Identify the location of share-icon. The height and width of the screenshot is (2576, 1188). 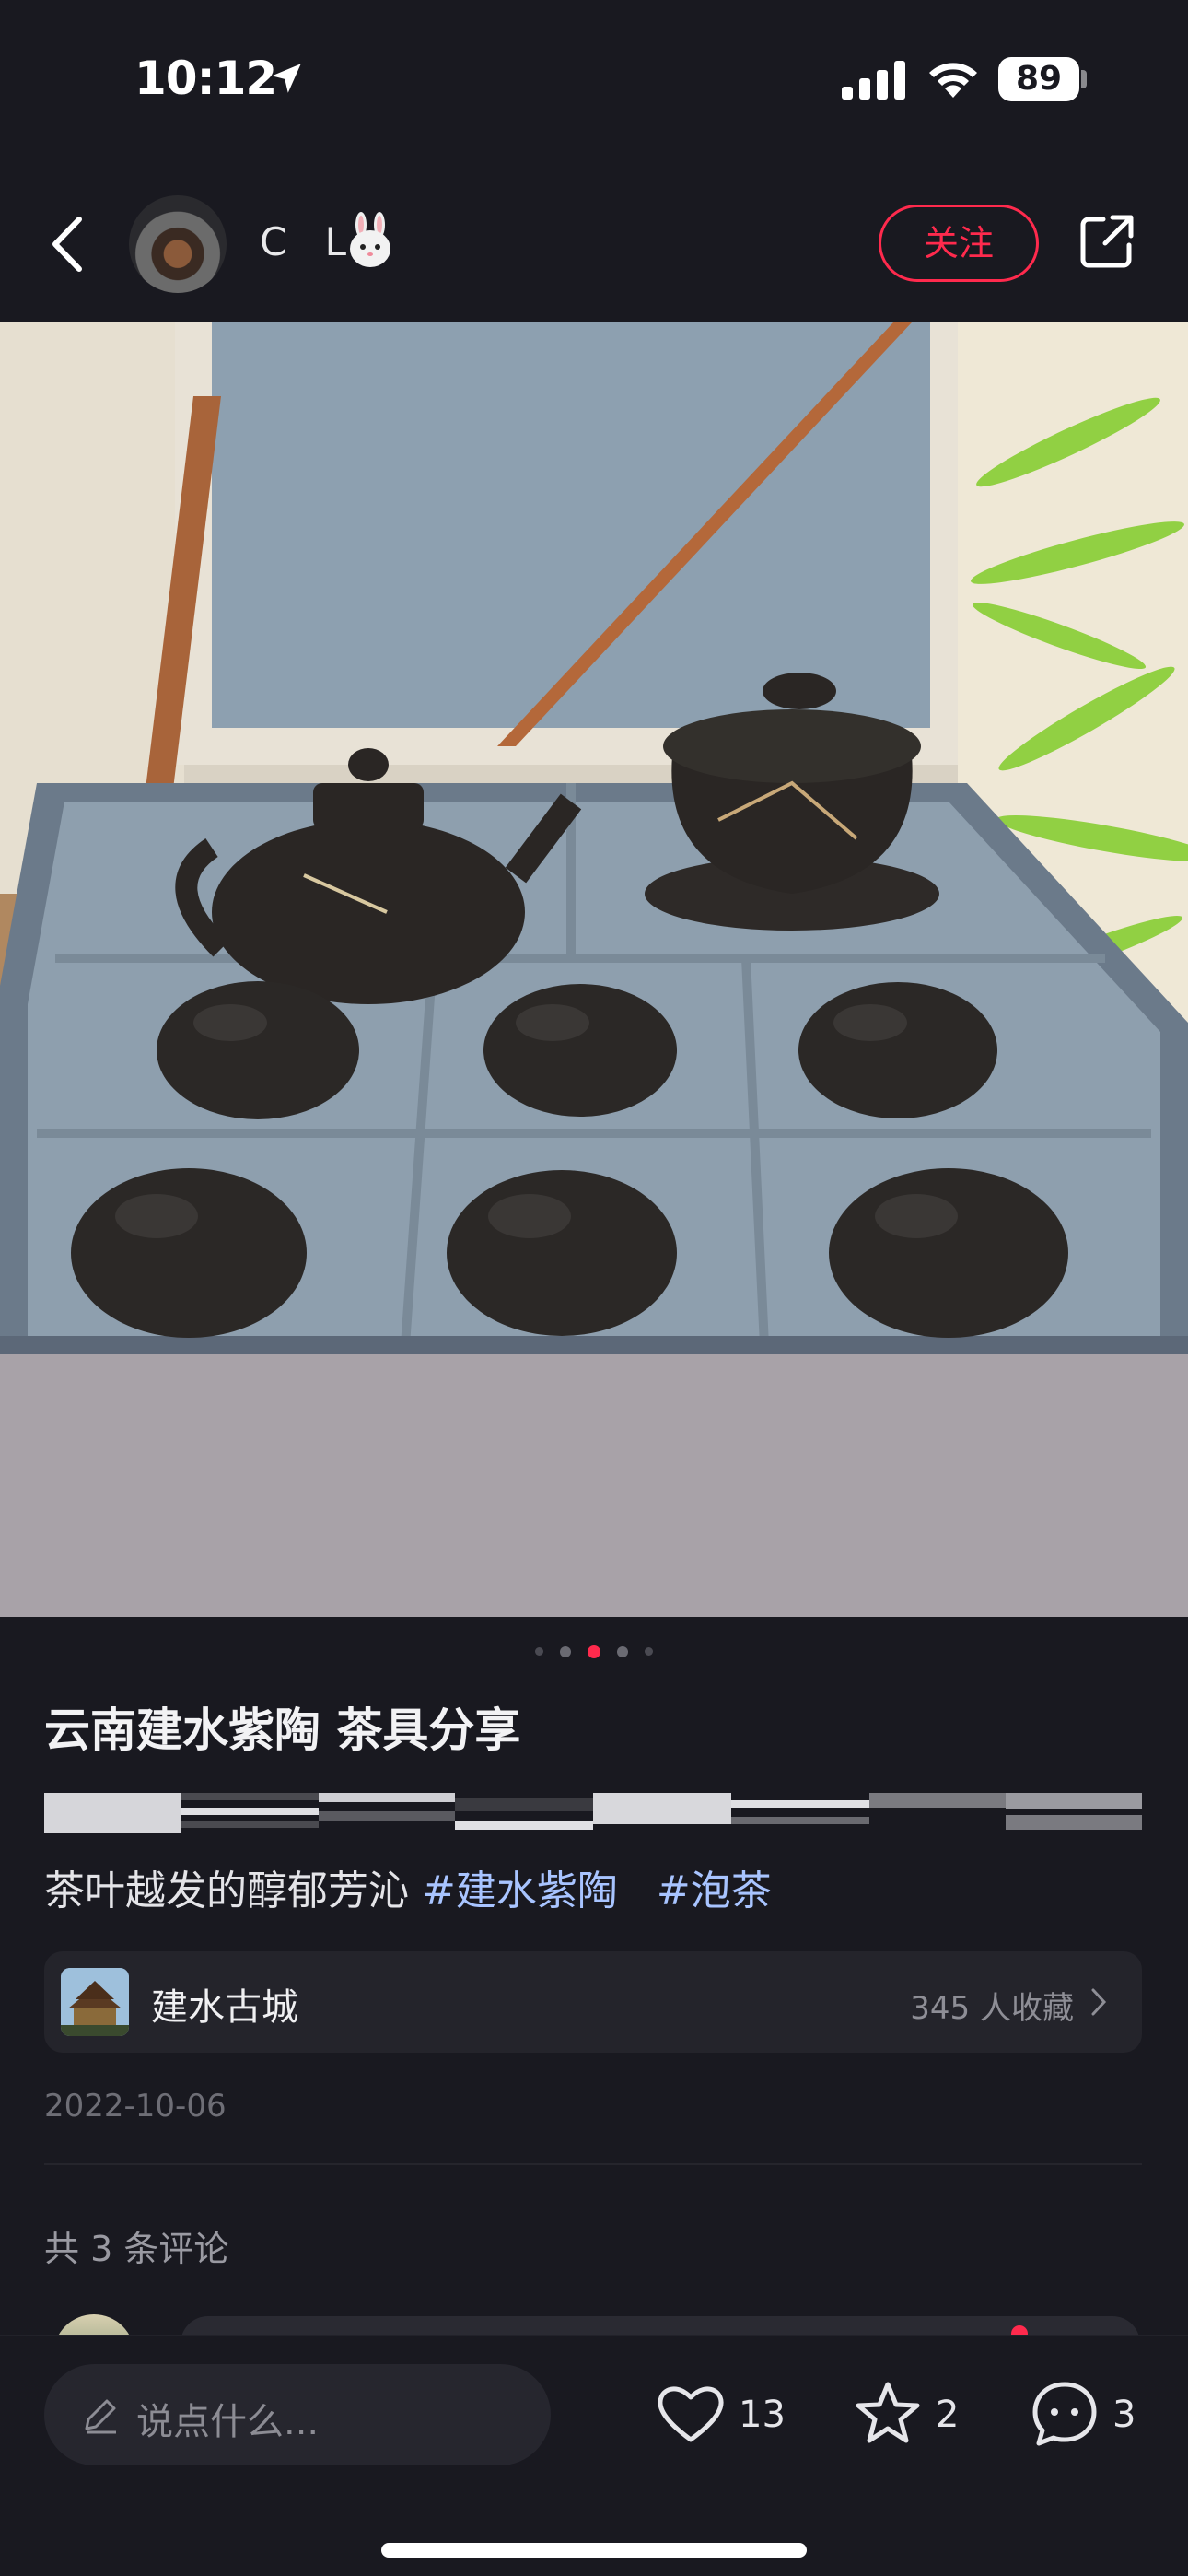
(1106, 241).